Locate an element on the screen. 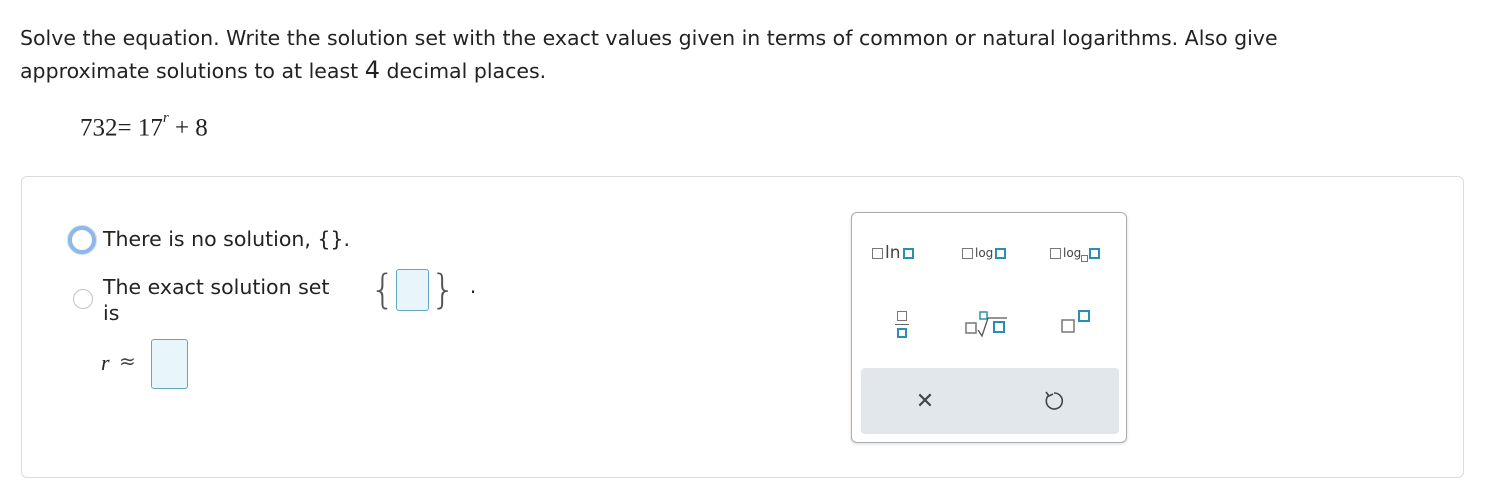  decimal-places-number: 4 is located at coordinates (372, 70).